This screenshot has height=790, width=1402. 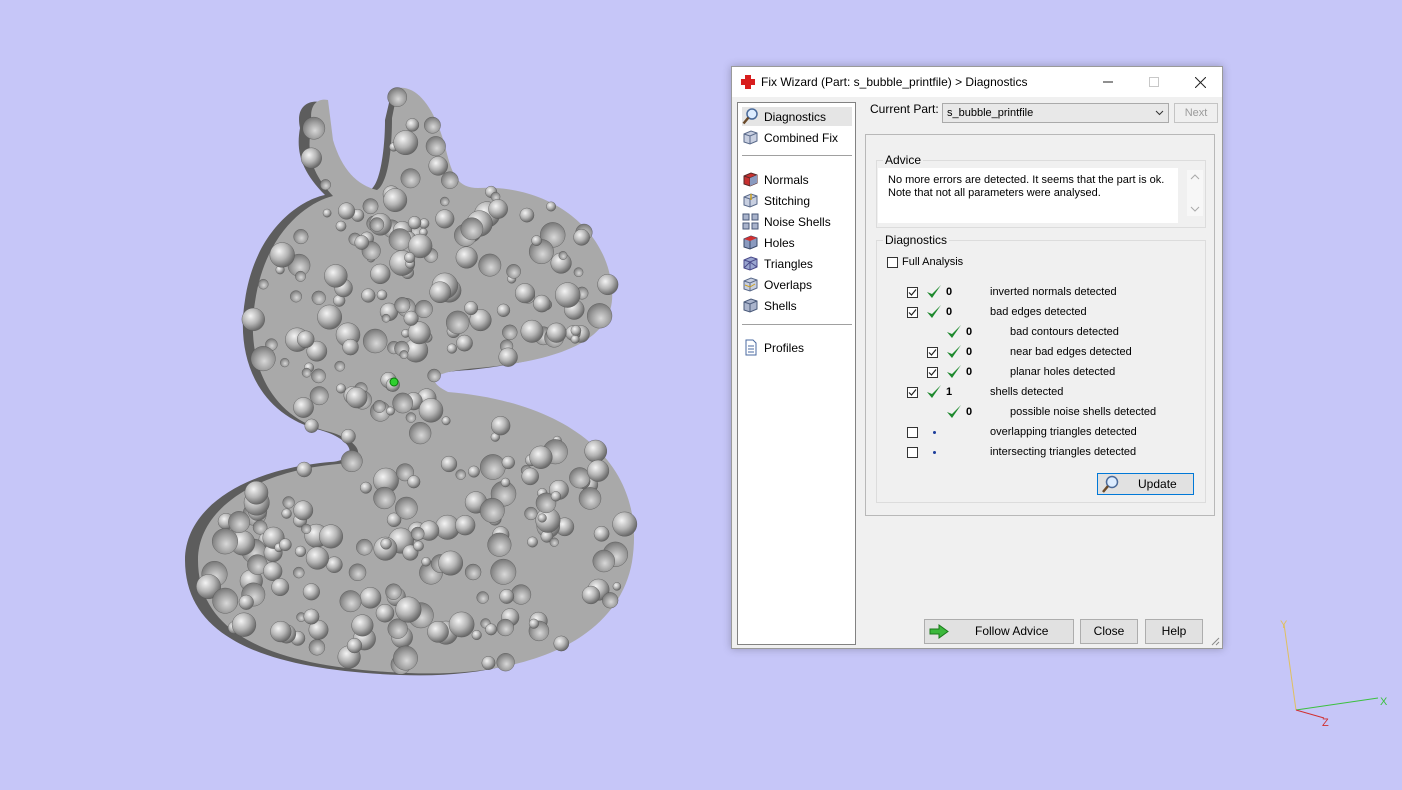 I want to click on advice-scrollbar, so click(x=1195, y=193).